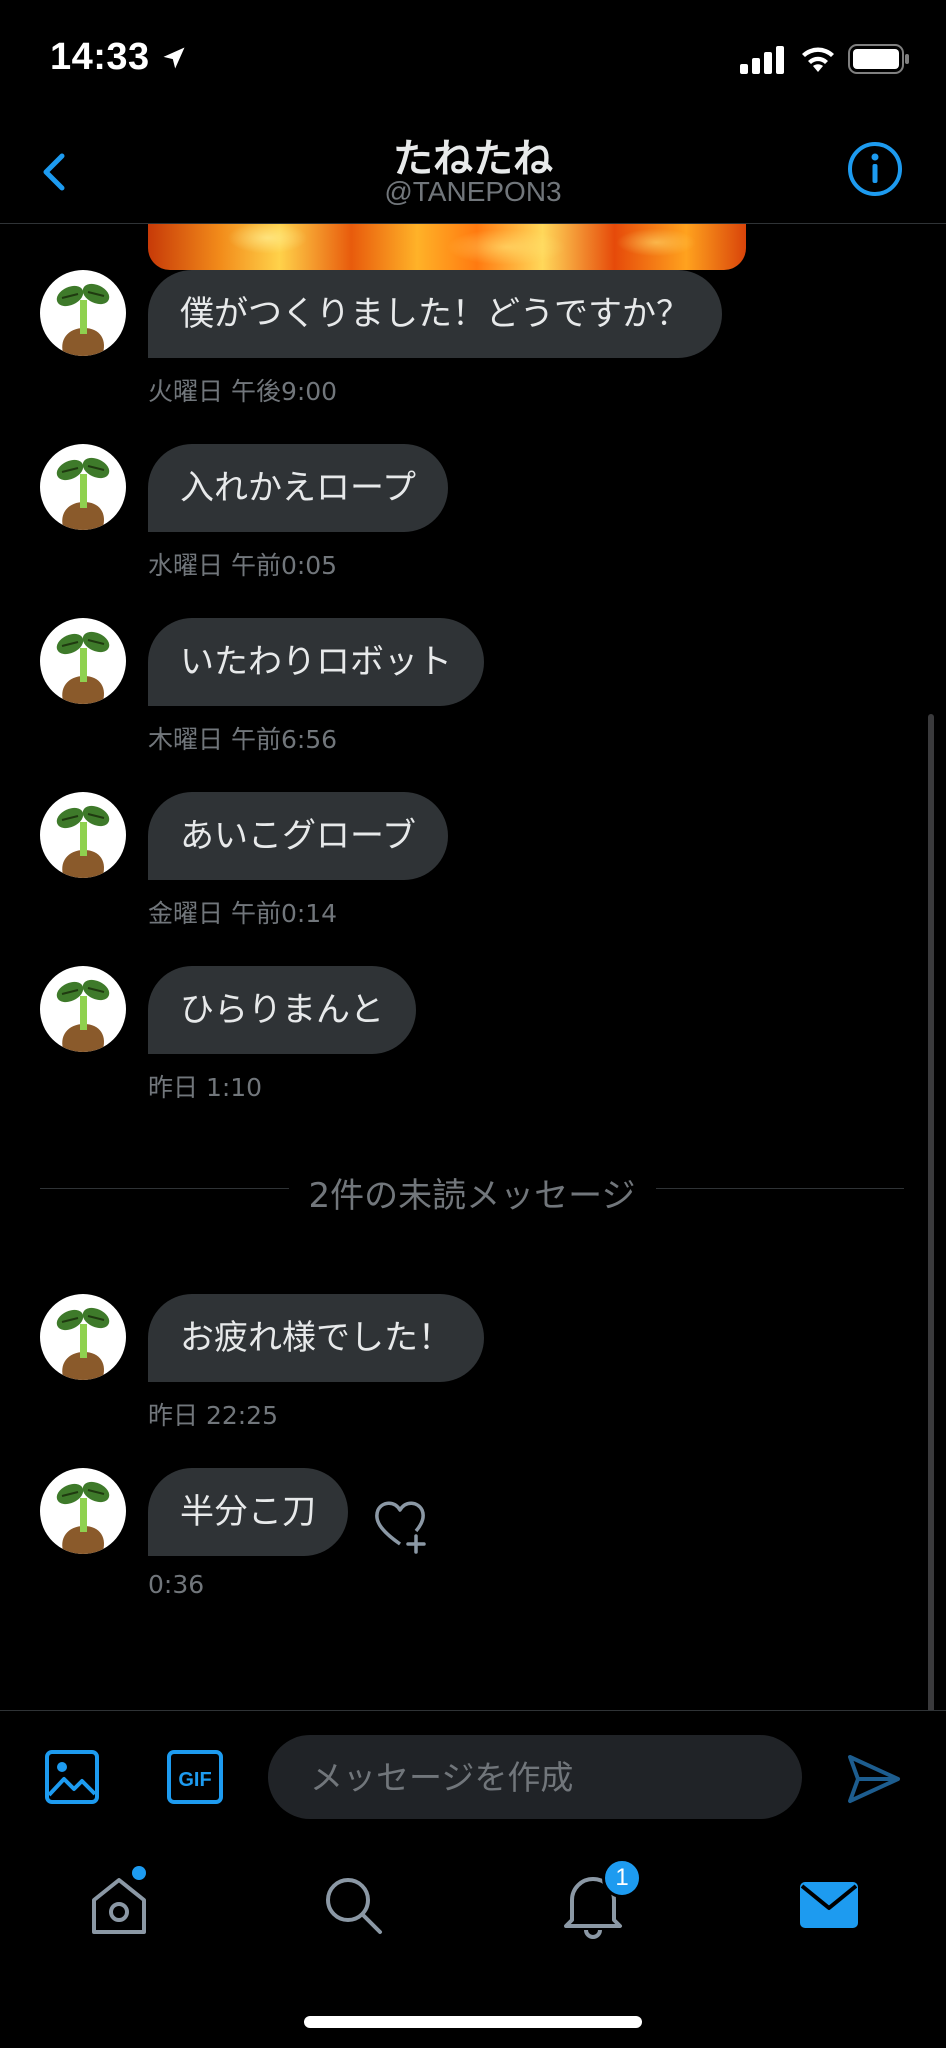 Image resolution: width=946 pixels, height=2048 pixels. I want to click on gif-button: GIF, so click(195, 1777).